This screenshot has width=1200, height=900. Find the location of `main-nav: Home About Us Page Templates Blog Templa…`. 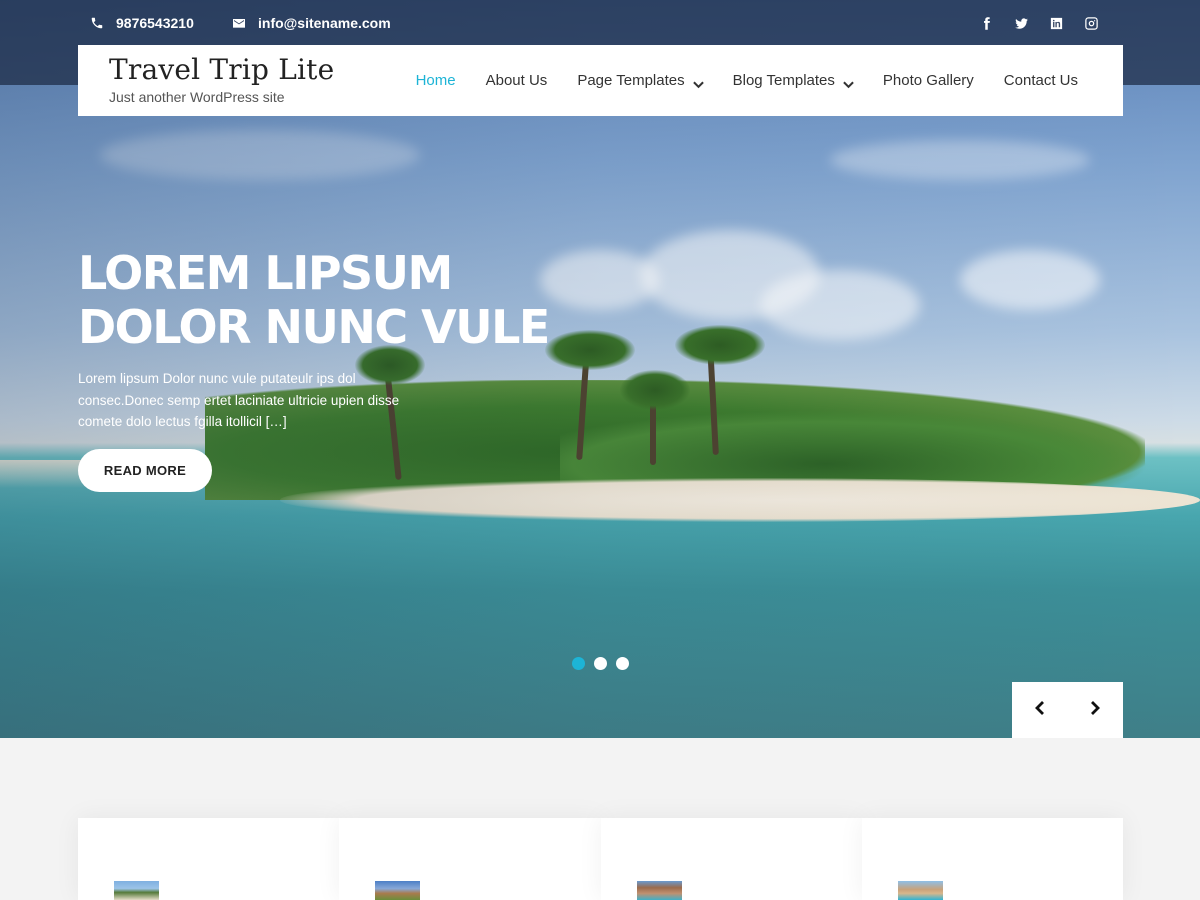

main-nav: Home About Us Page Templates Blog Templa… is located at coordinates (747, 80).